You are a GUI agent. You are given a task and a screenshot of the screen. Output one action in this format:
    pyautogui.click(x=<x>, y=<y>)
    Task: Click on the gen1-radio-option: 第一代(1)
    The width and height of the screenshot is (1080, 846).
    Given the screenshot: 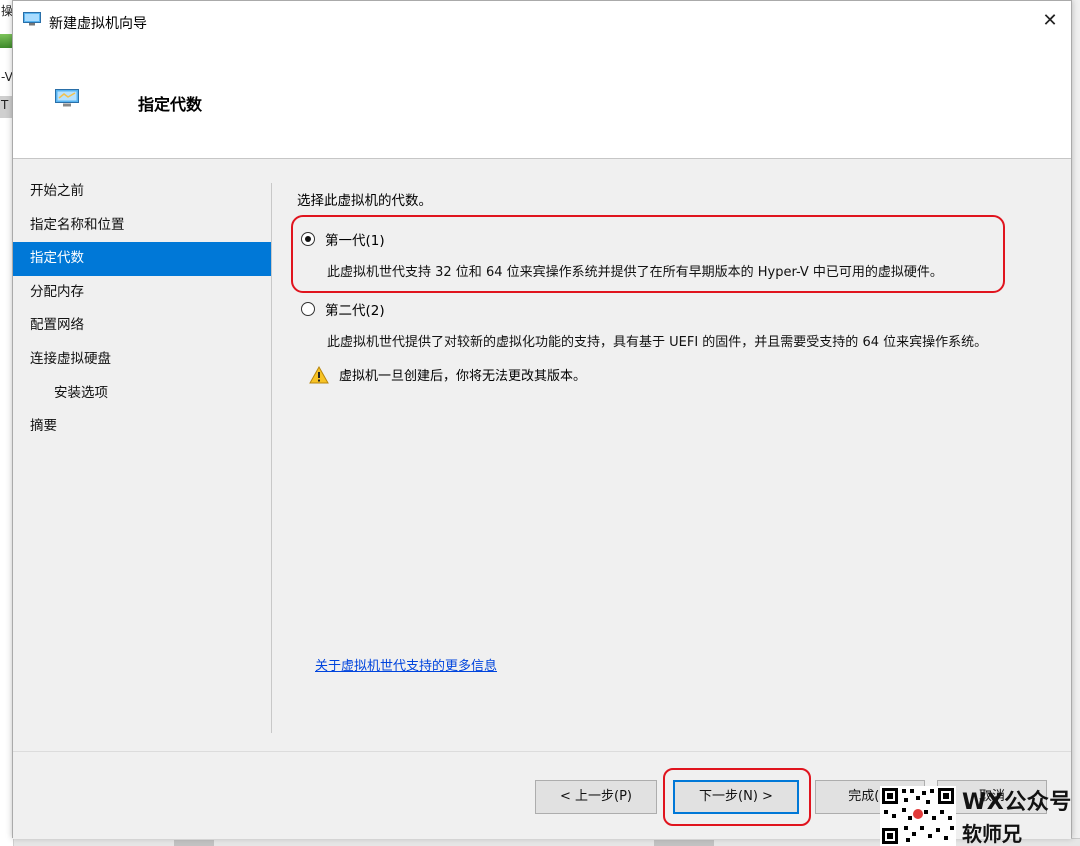 What is the action you would take?
    pyautogui.click(x=343, y=239)
    